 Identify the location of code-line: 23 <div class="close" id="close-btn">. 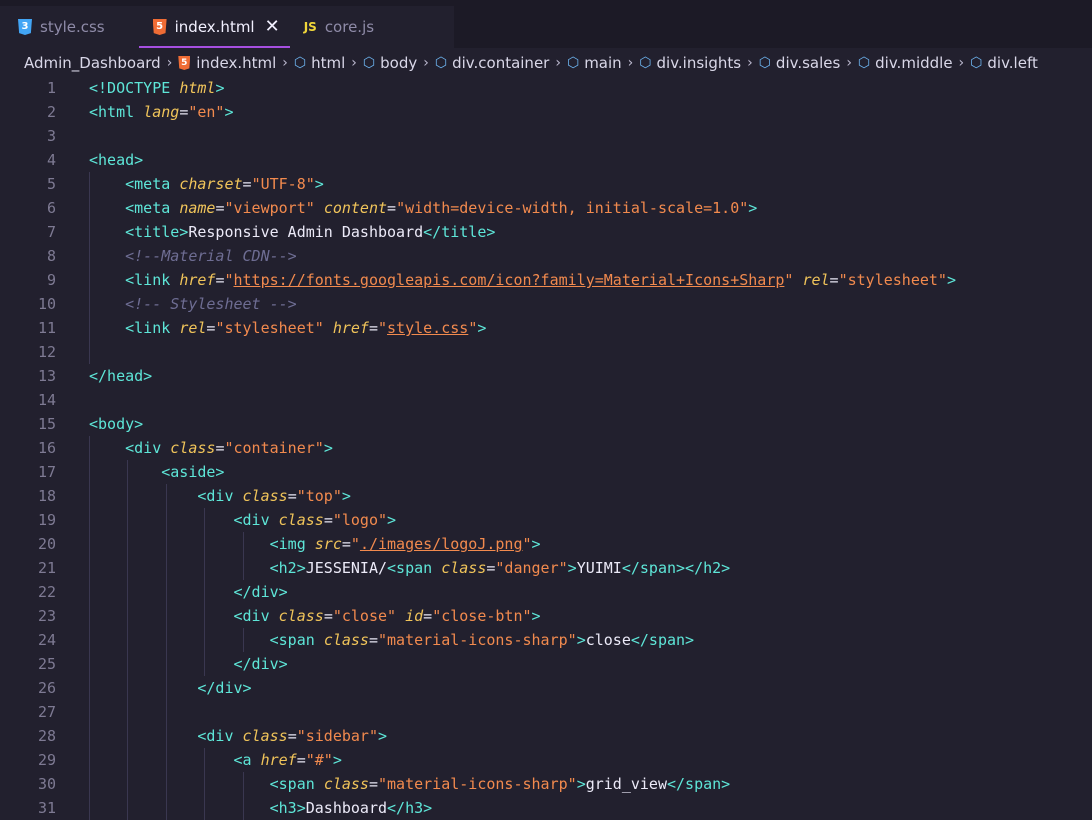
(546, 616).